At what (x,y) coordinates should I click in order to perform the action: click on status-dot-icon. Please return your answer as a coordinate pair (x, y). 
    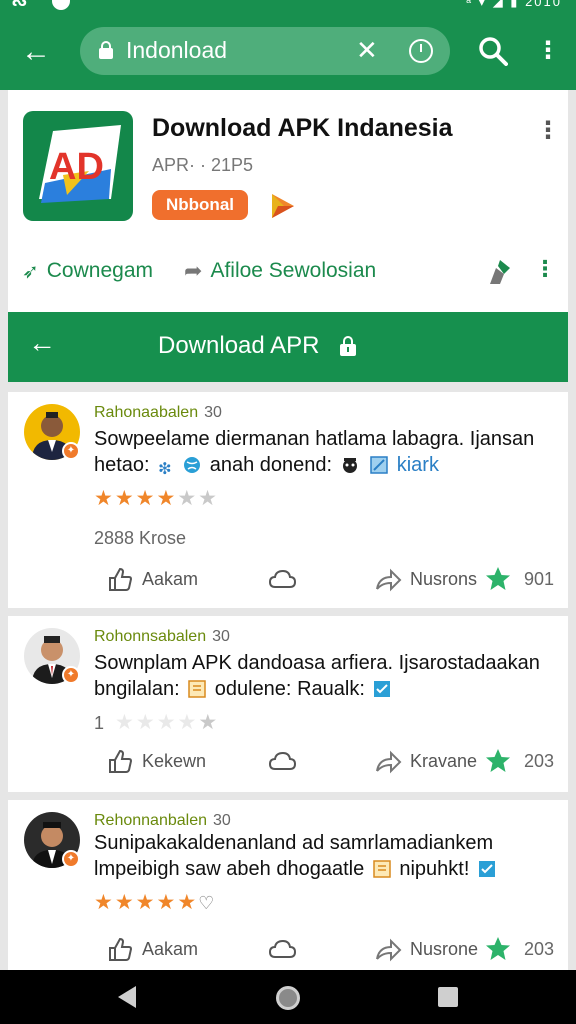
    Looking at the image, I should click on (61, 5).